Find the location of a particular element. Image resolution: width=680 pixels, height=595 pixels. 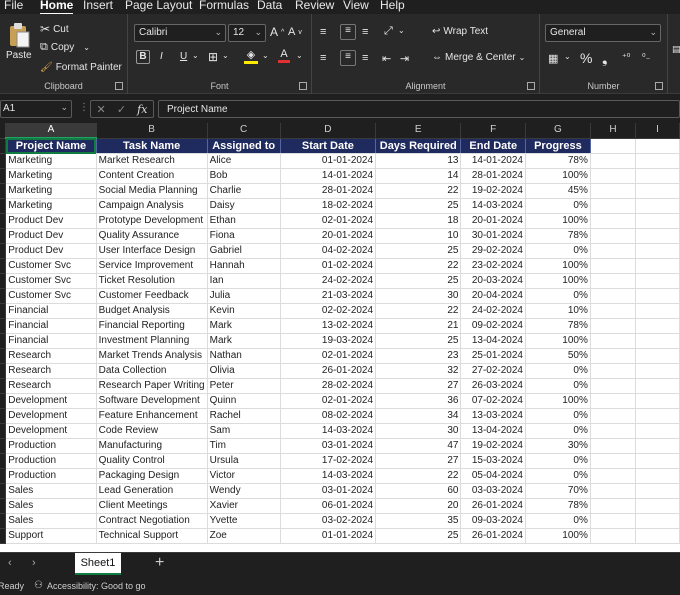

conditional-formatting-icon: ▤ is located at coordinates (676, 49).